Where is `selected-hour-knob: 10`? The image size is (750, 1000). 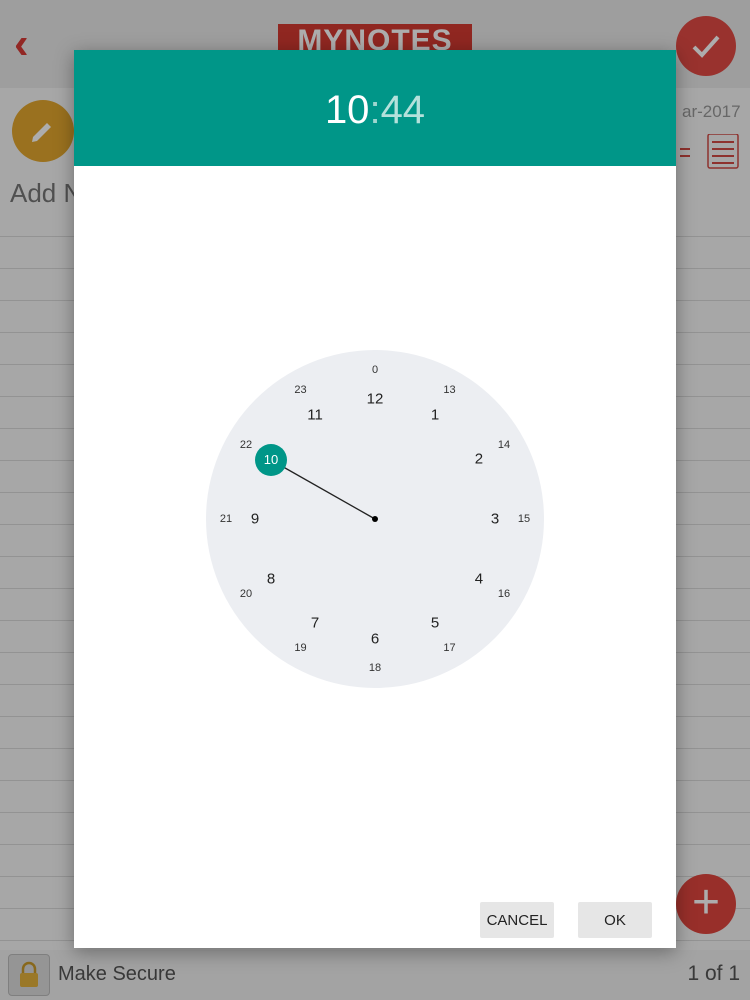 selected-hour-knob: 10 is located at coordinates (271, 460).